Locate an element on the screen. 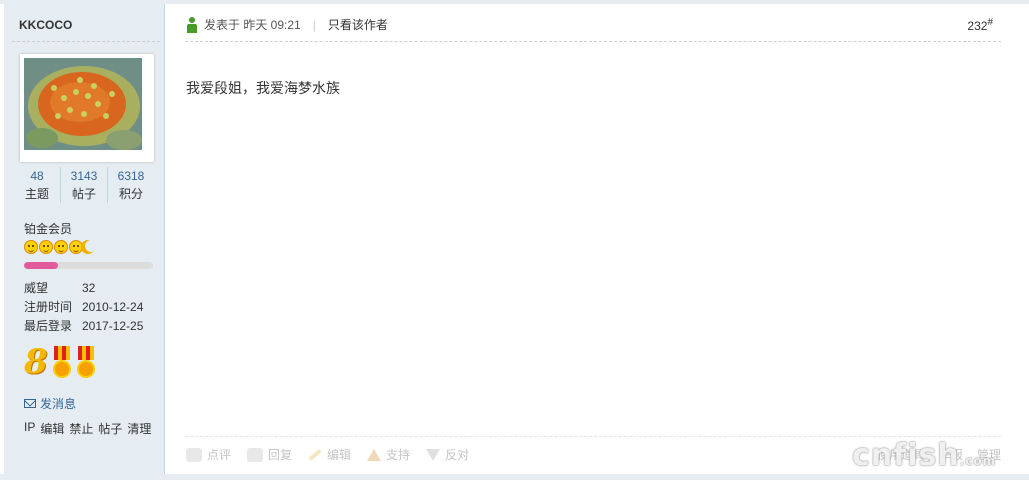 This screenshot has width=1029, height=480. stat-value: 48 is located at coordinates (37, 176).